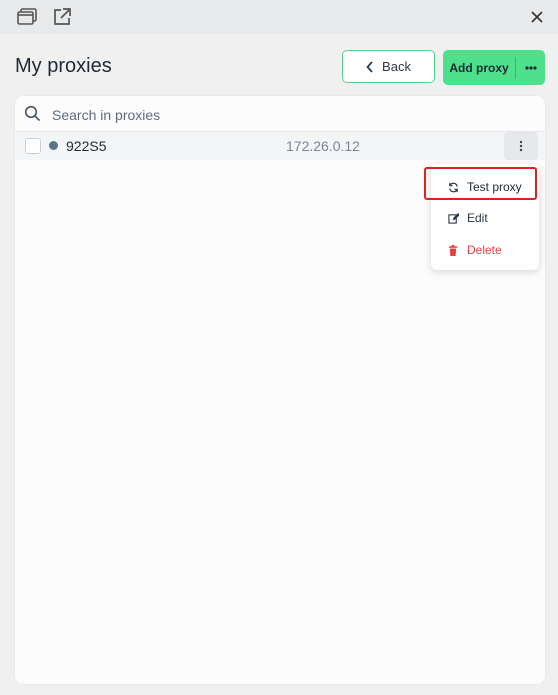 This screenshot has height=695, width=558. What do you see at coordinates (32, 113) in the screenshot?
I see `search-icon` at bounding box center [32, 113].